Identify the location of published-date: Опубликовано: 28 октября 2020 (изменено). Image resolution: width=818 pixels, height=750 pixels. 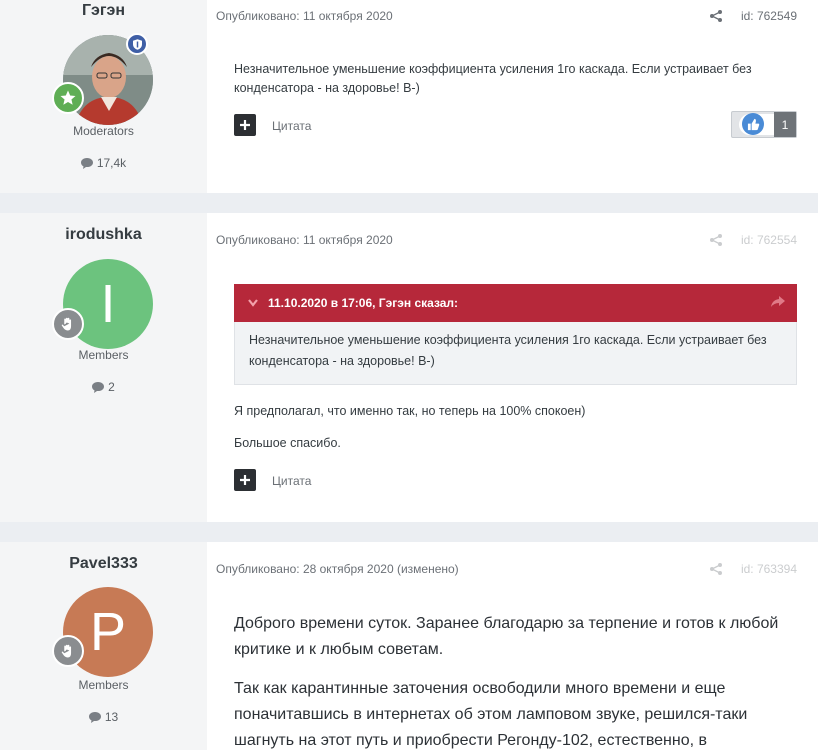
(337, 569).